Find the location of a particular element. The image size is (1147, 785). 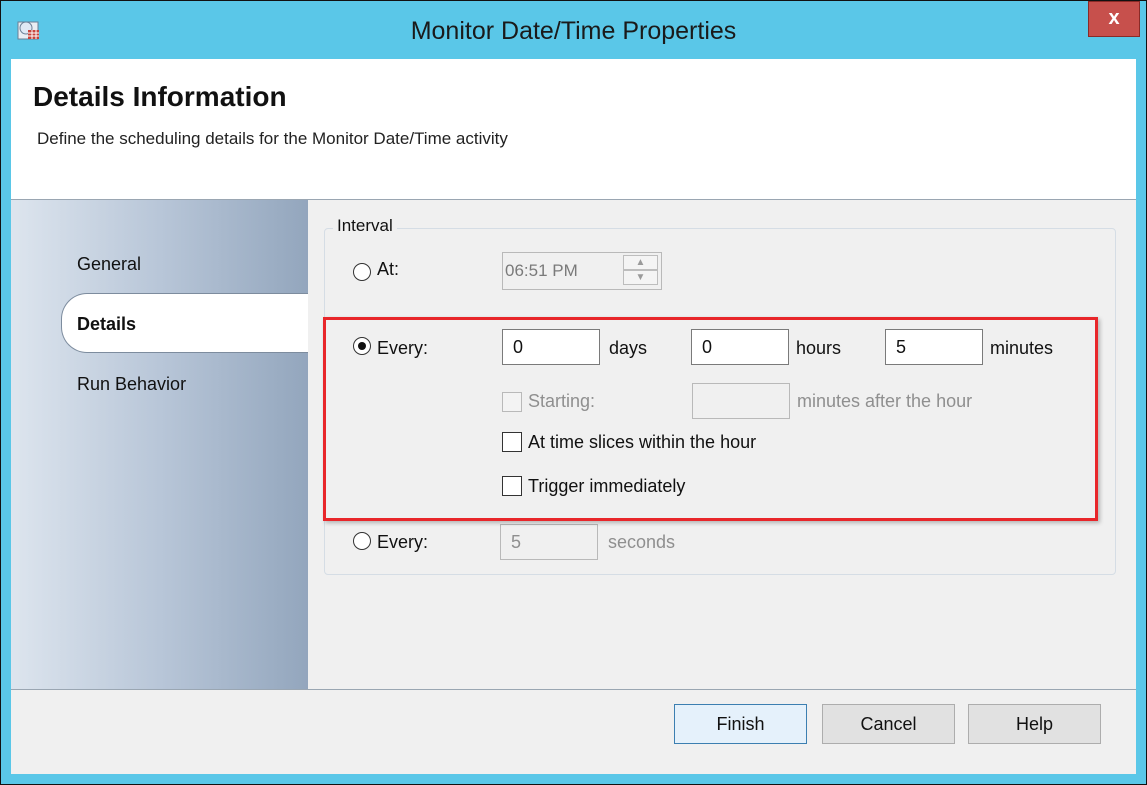

cancel-button: Cancel is located at coordinates (888, 724).